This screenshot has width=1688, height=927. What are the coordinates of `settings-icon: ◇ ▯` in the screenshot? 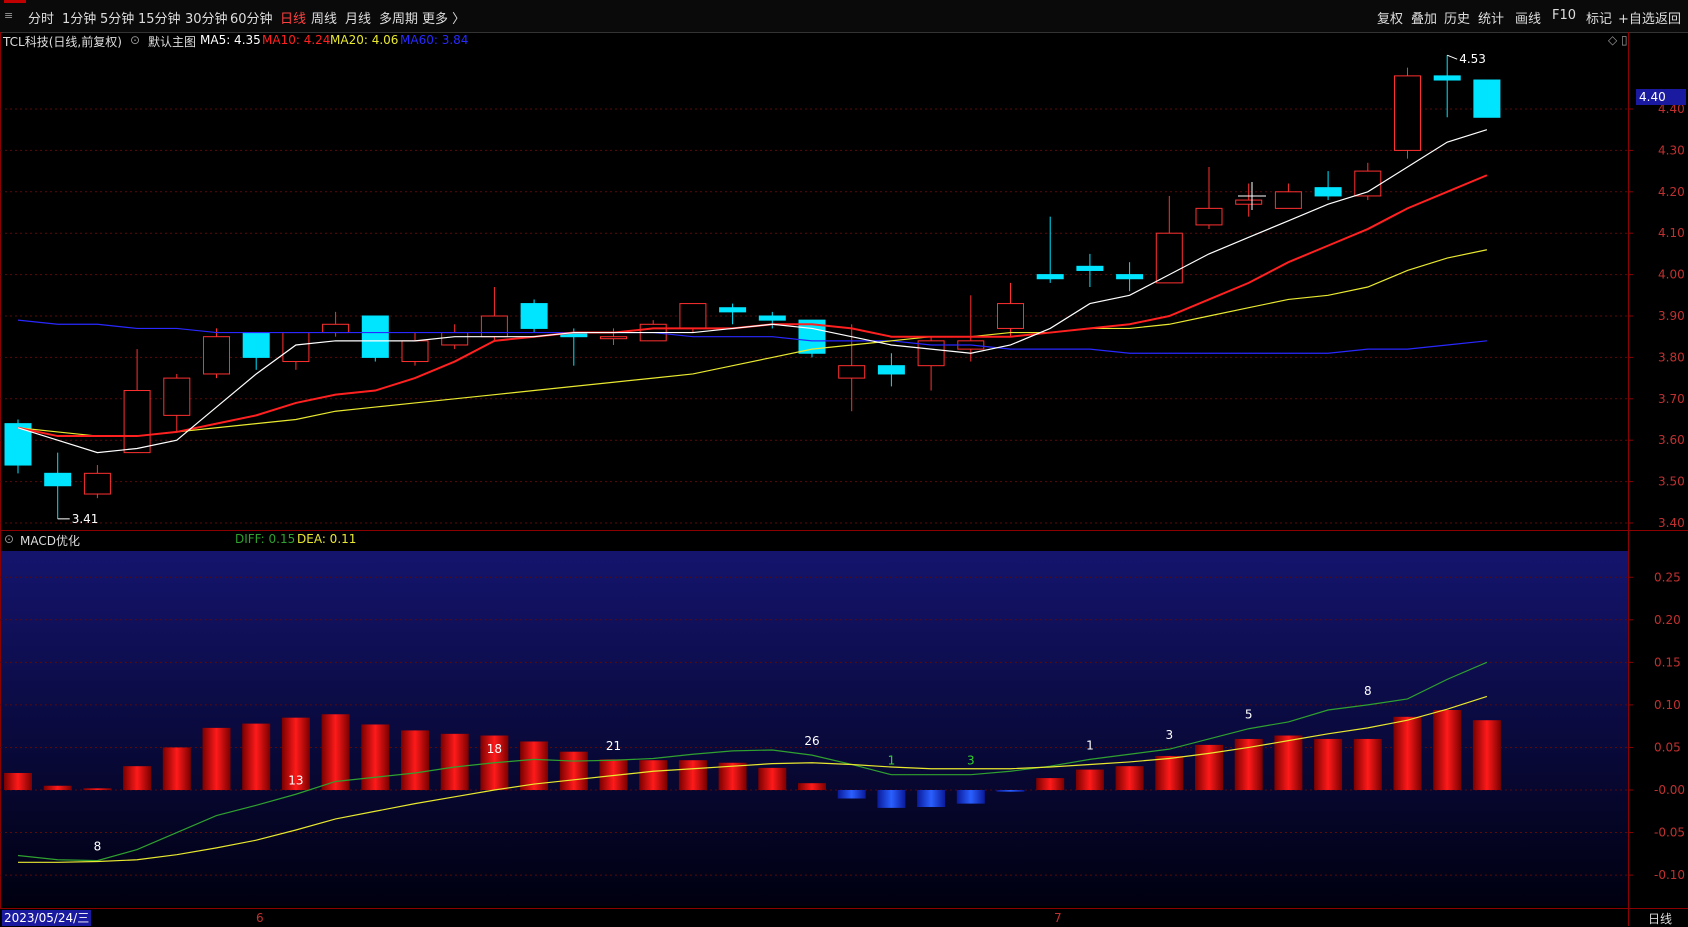 It's located at (1618, 40).